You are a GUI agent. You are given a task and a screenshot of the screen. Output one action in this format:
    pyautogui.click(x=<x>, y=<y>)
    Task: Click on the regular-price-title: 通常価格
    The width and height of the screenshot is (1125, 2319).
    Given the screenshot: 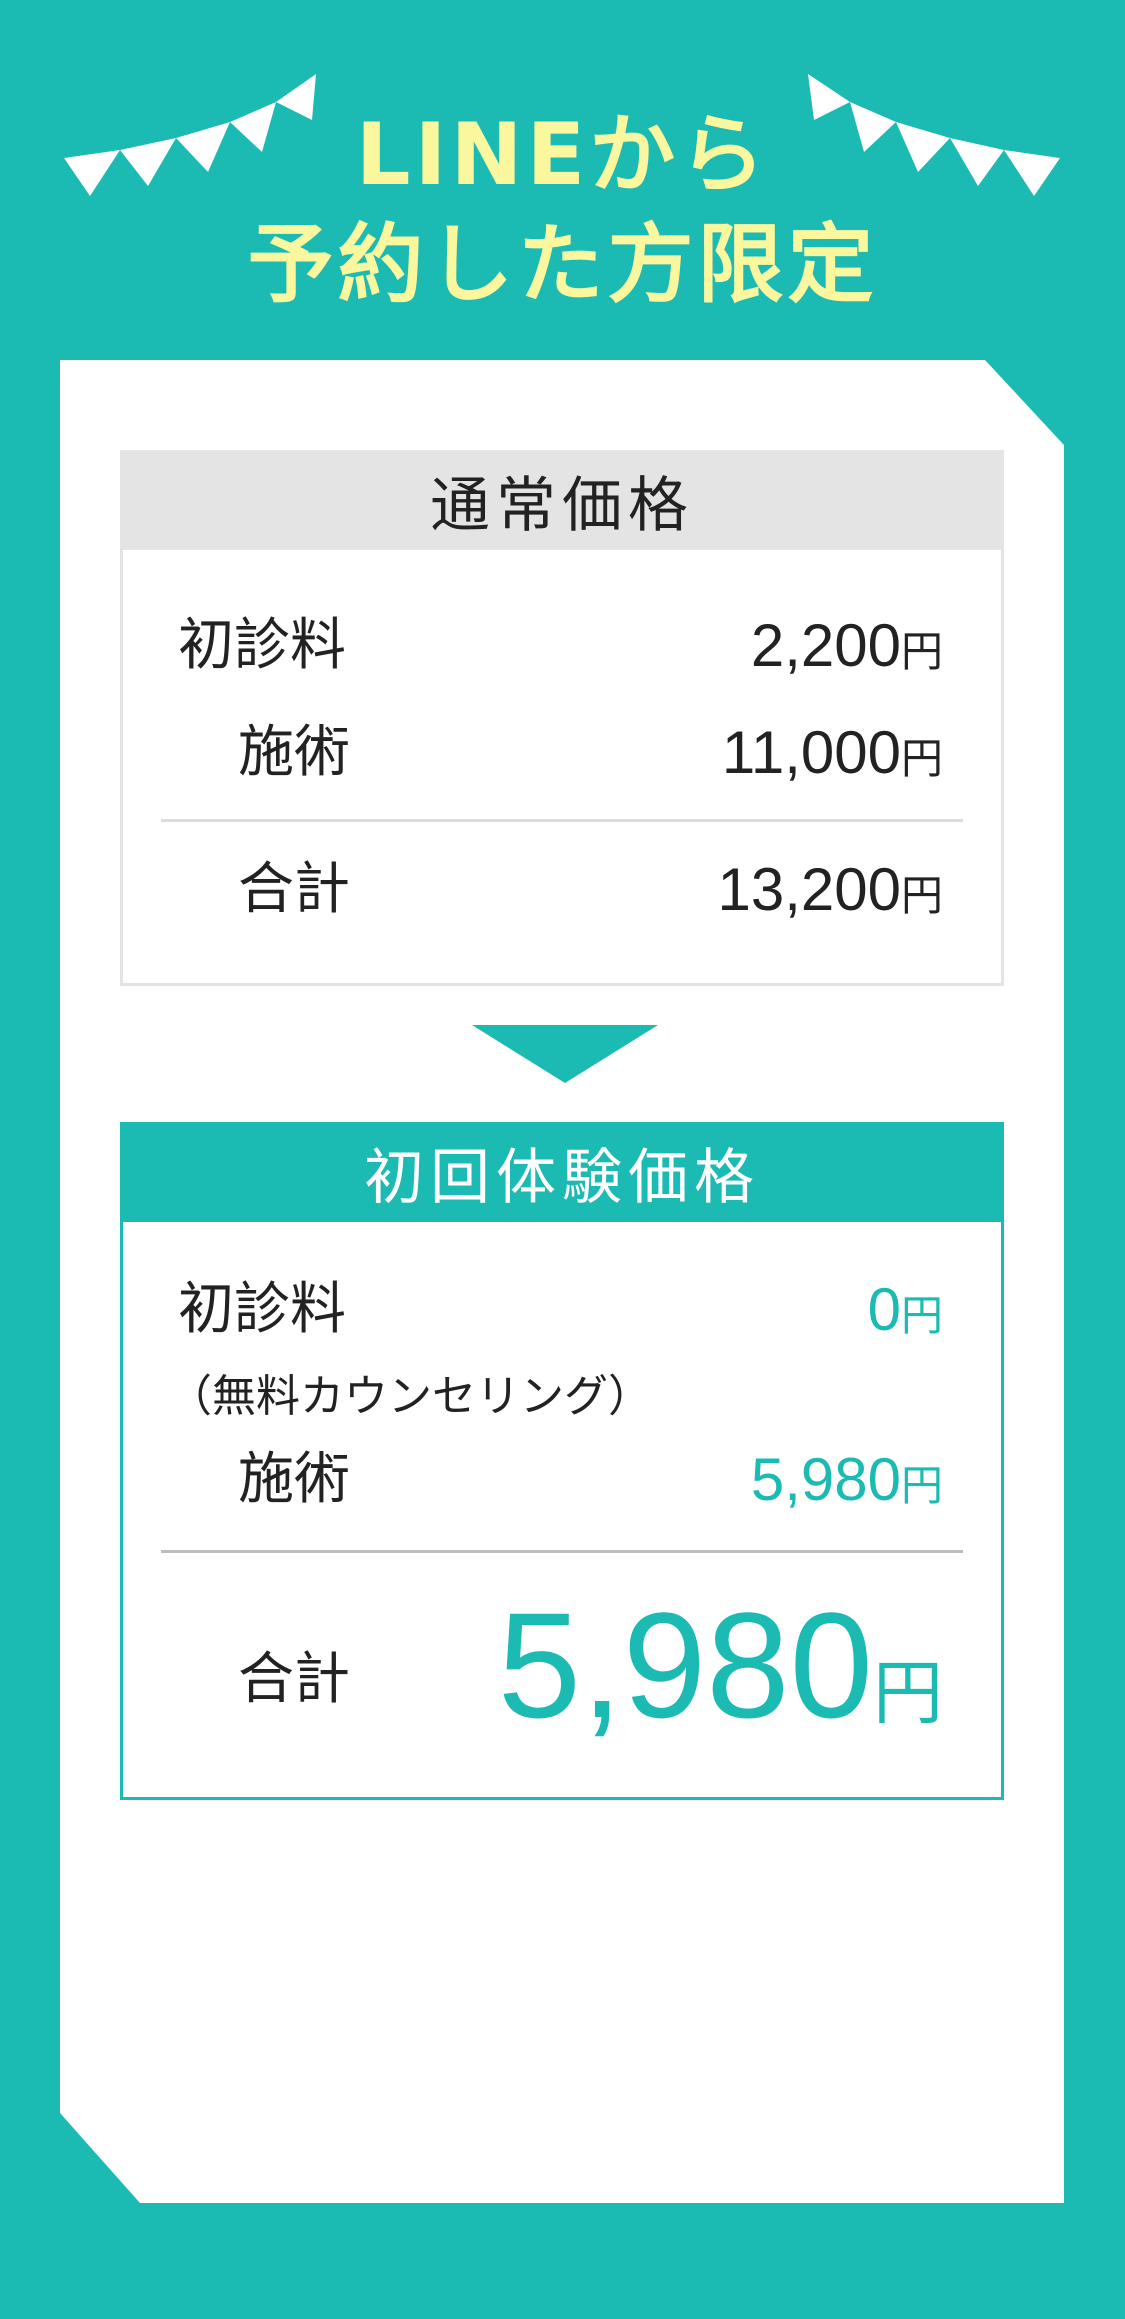 What is the action you would take?
    pyautogui.click(x=562, y=500)
    